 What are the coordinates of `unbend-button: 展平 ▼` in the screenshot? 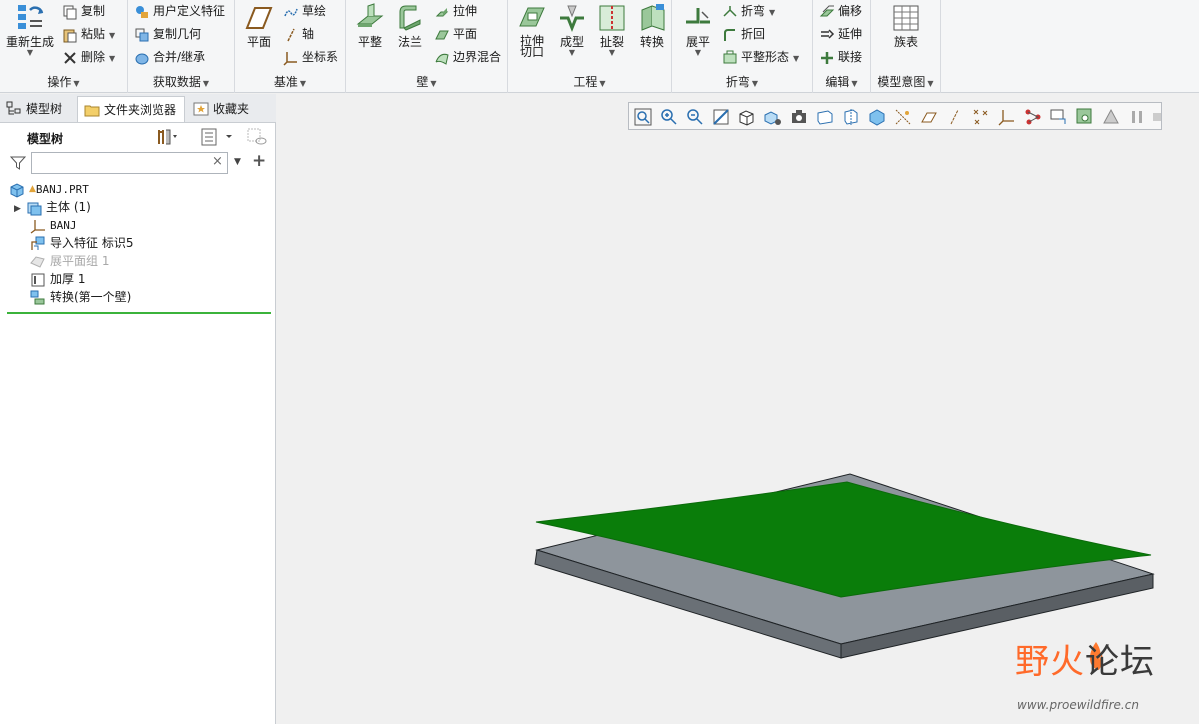 It's located at (698, 33).